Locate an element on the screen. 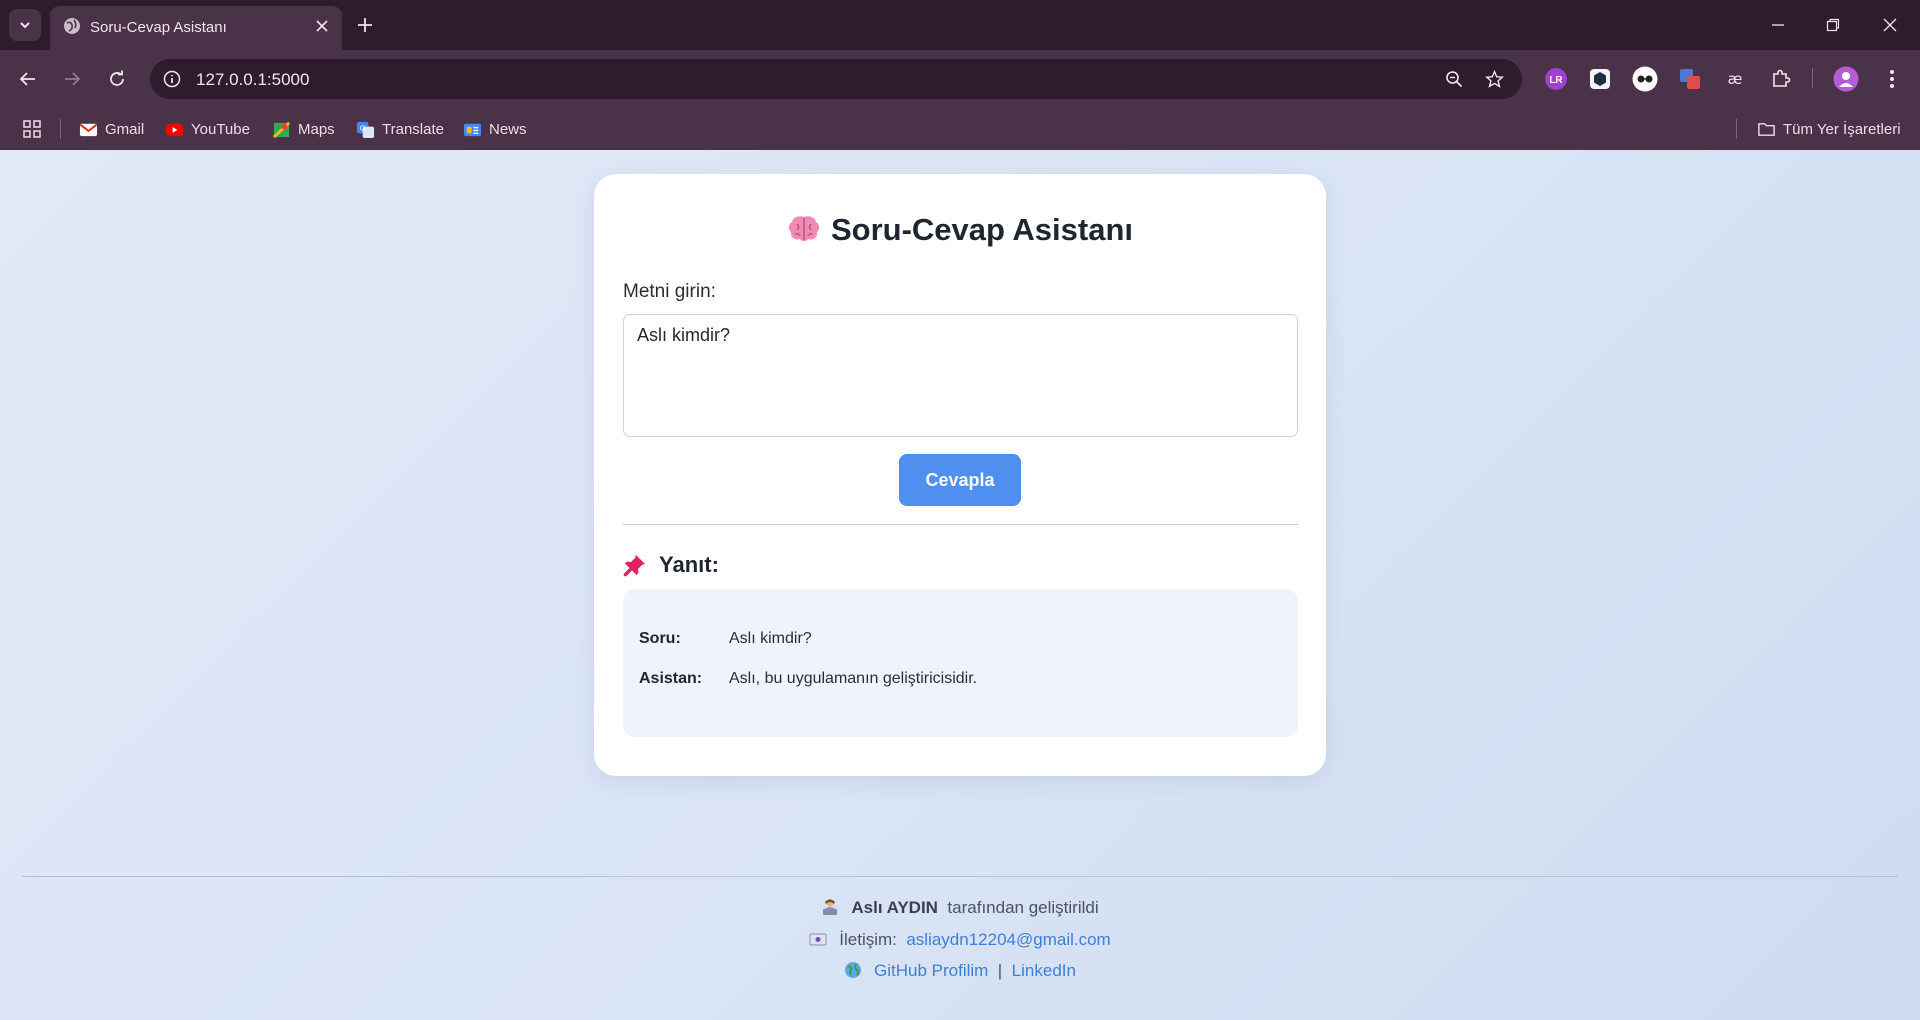 Image resolution: width=1920 pixels, height=1020 pixels. apps-button is located at coordinates (32, 129).